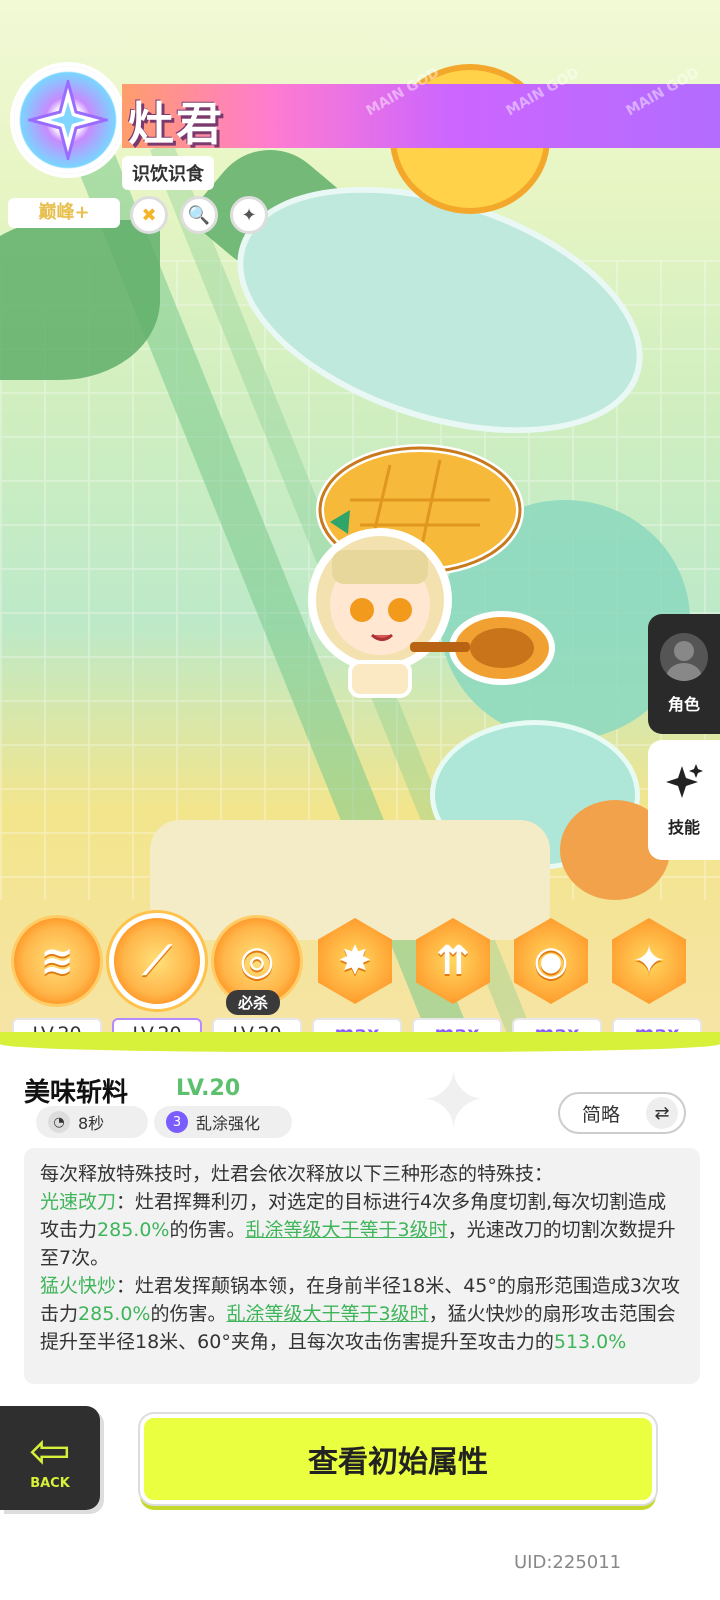 This screenshot has width=720, height=1600. What do you see at coordinates (176, 124) in the screenshot?
I see `character-name: 灶君` at bounding box center [176, 124].